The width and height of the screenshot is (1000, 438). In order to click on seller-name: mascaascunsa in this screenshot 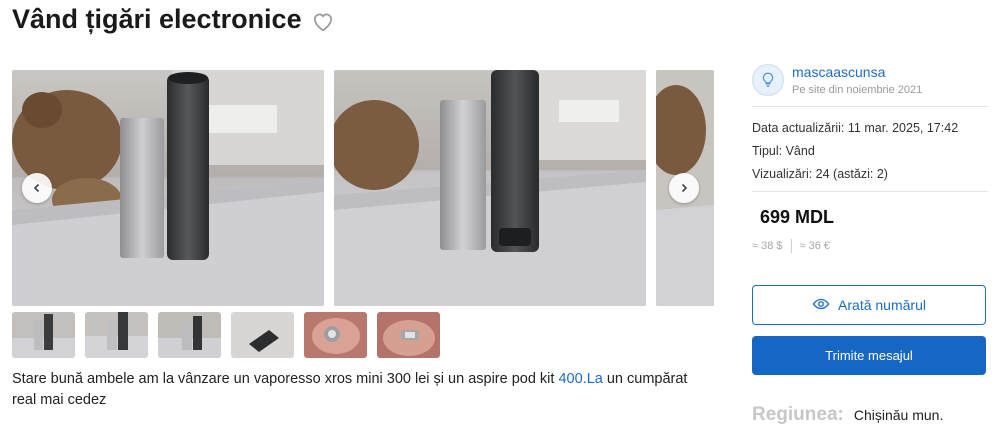, I will do `click(857, 72)`.